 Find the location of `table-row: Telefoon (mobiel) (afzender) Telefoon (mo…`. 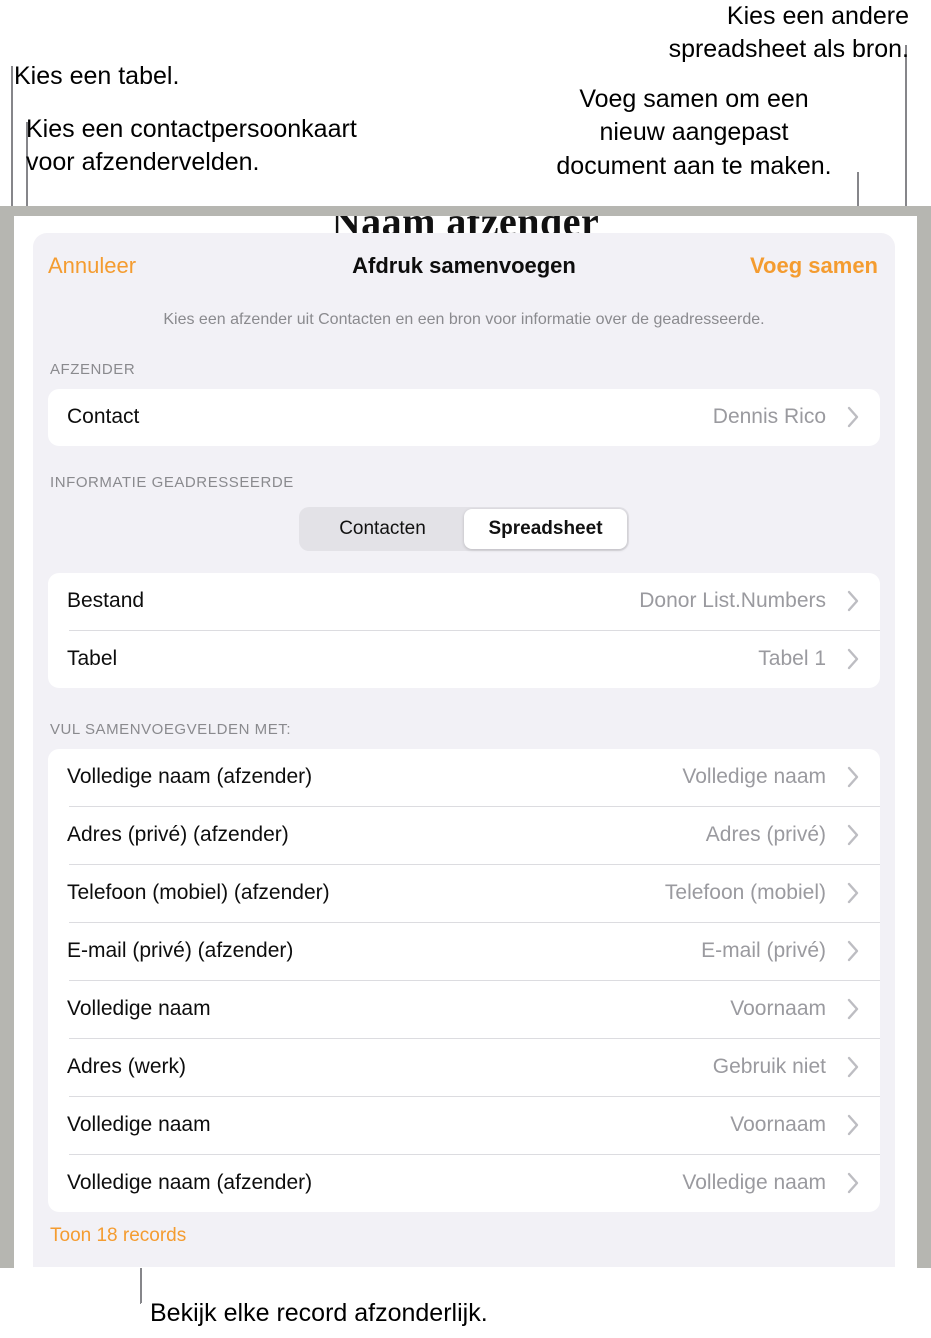

table-row: Telefoon (mobiel) (afzender) Telefoon (mo… is located at coordinates (464, 893).